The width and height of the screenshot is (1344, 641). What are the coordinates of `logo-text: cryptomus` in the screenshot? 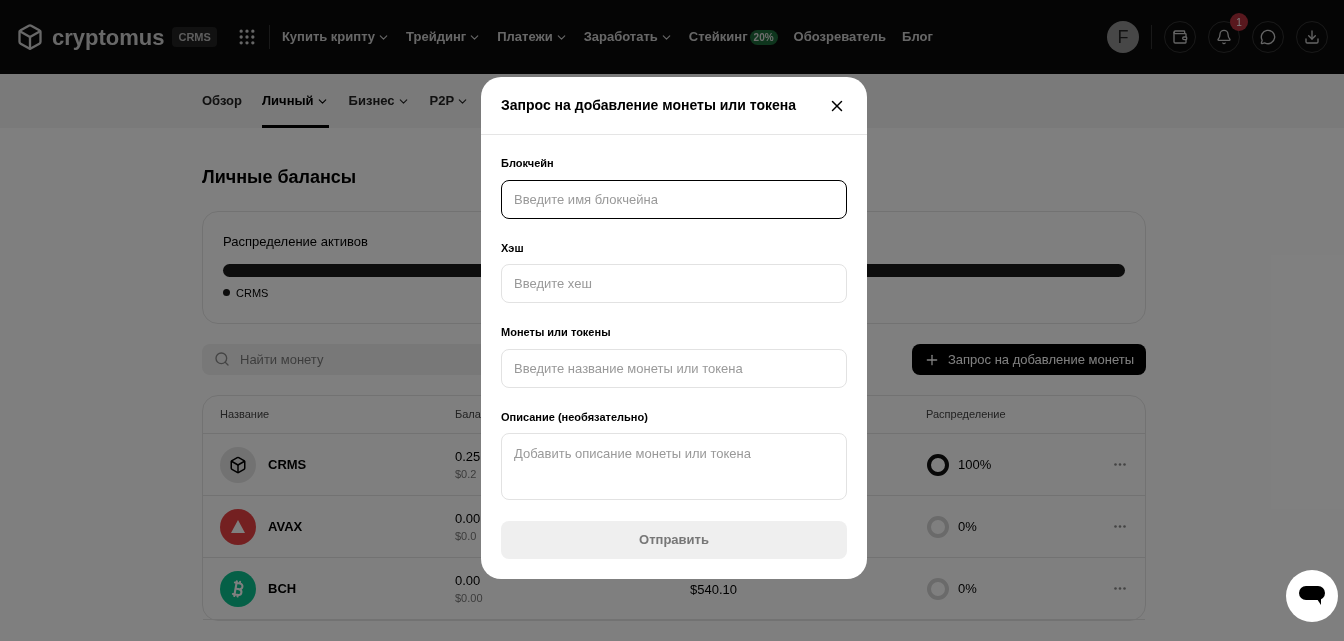 It's located at (108, 37).